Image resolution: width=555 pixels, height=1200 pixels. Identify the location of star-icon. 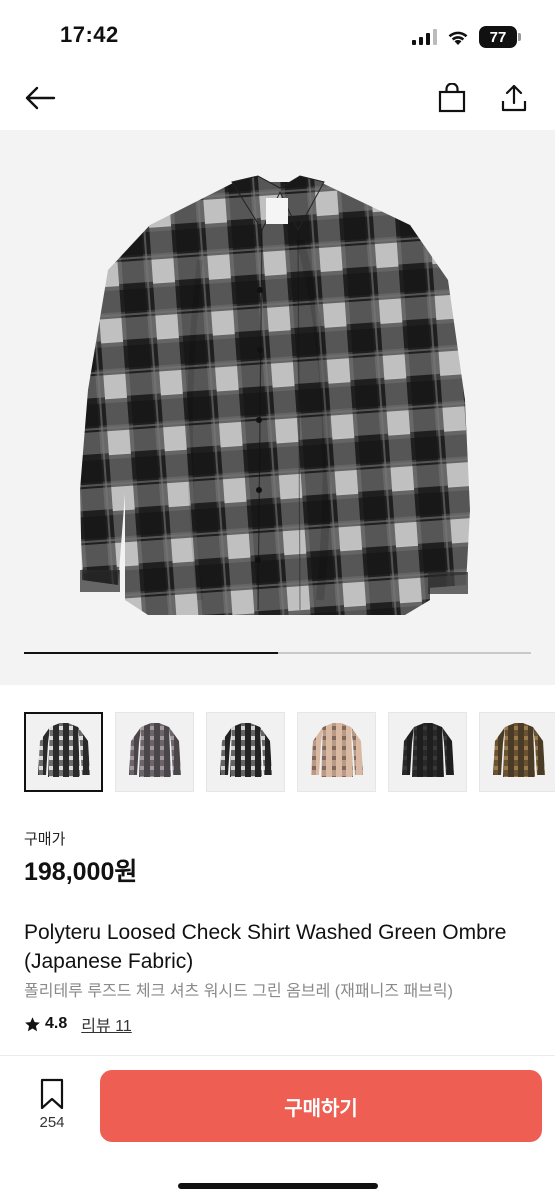
(32, 1023).